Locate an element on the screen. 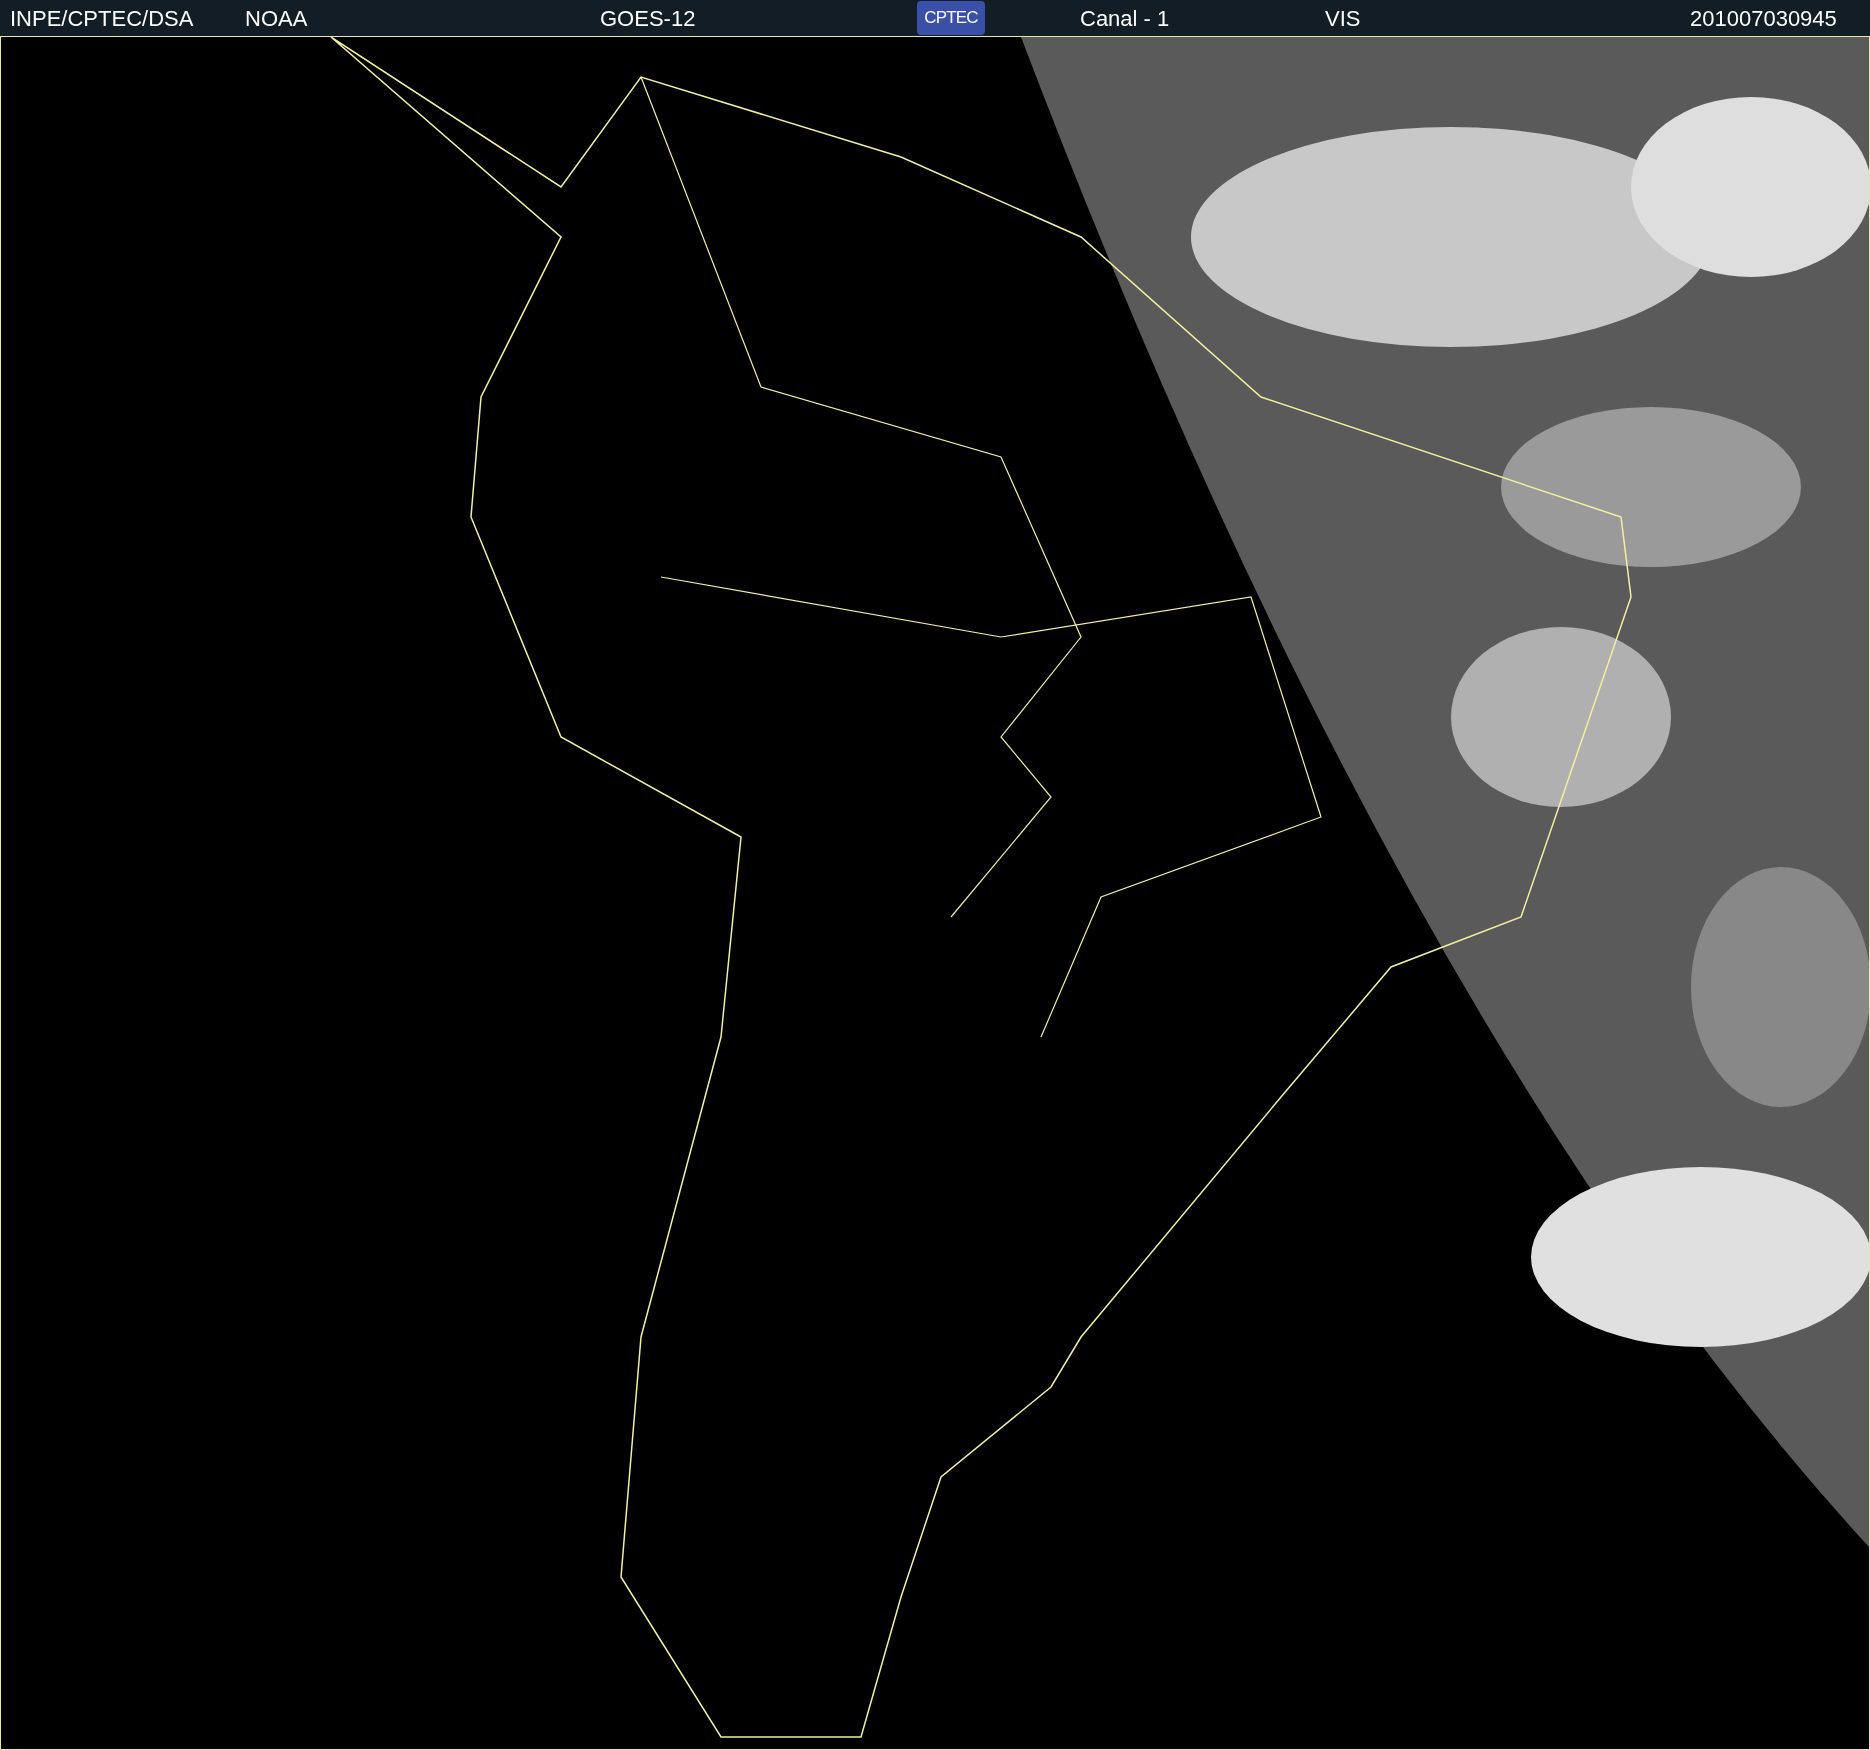  header-label: NOAA is located at coordinates (276, 18).